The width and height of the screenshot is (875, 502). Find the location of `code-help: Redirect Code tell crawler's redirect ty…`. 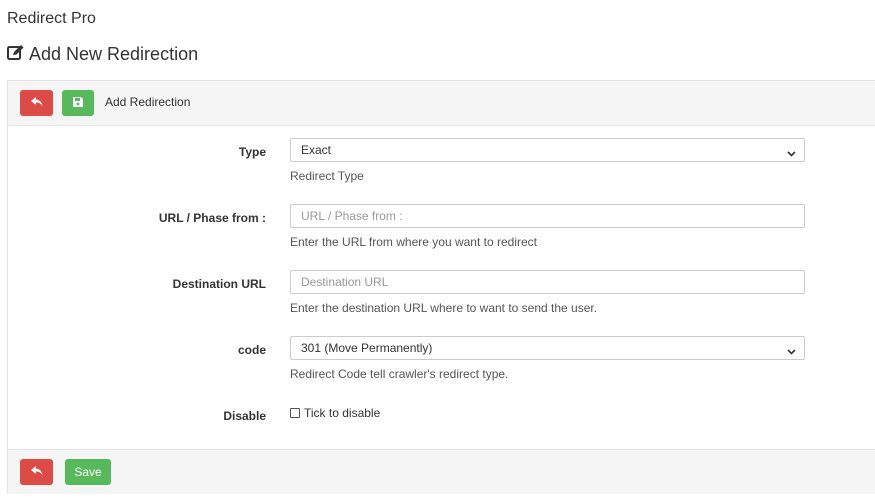

code-help: Redirect Code tell crawler's redirect ty… is located at coordinates (399, 374).